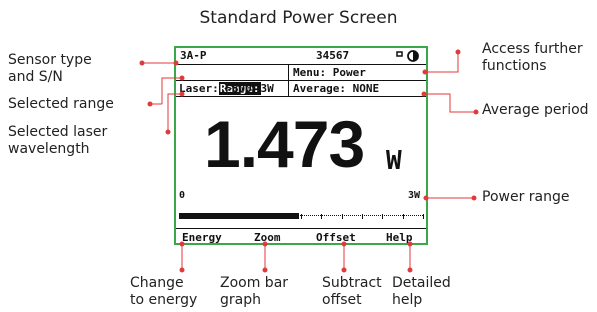  I want to click on range-min: 0, so click(182, 195).